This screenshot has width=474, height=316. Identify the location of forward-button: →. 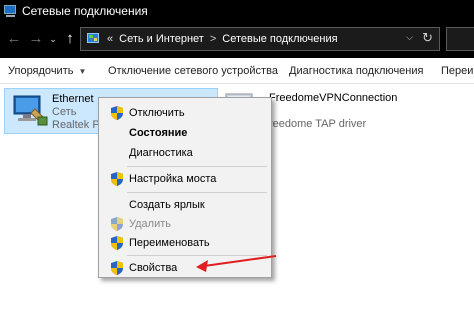
(36, 39).